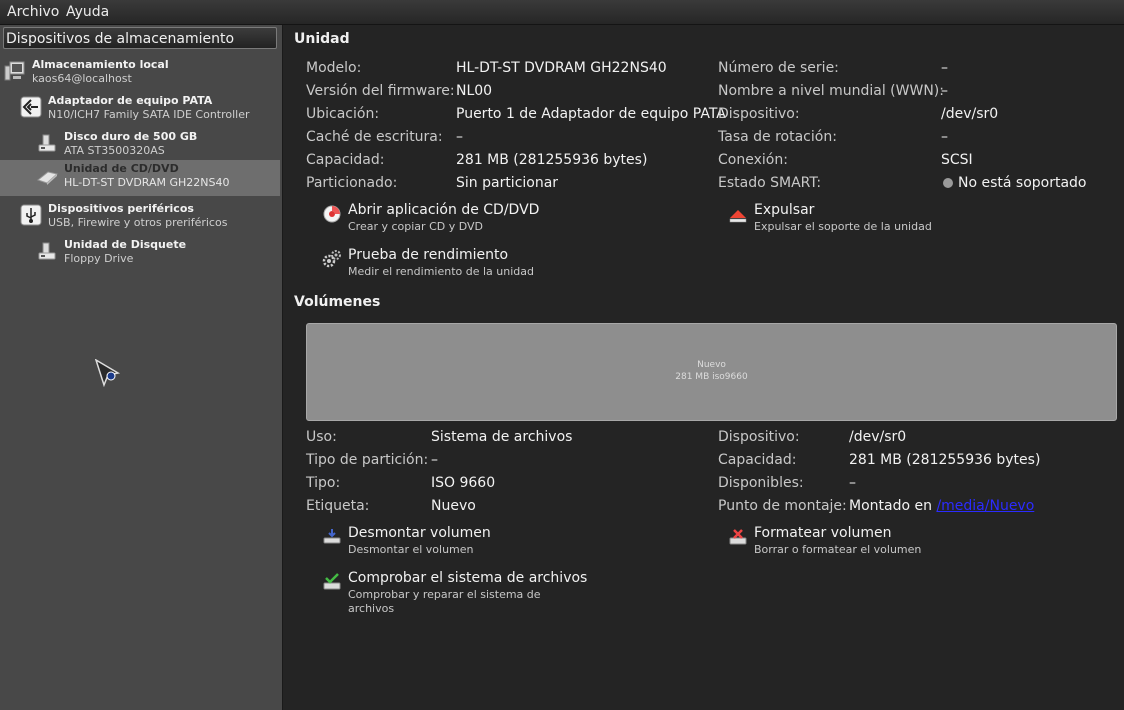 The width and height of the screenshot is (1124, 710). What do you see at coordinates (784, 210) in the screenshot?
I see `action-title: Expulsar` at bounding box center [784, 210].